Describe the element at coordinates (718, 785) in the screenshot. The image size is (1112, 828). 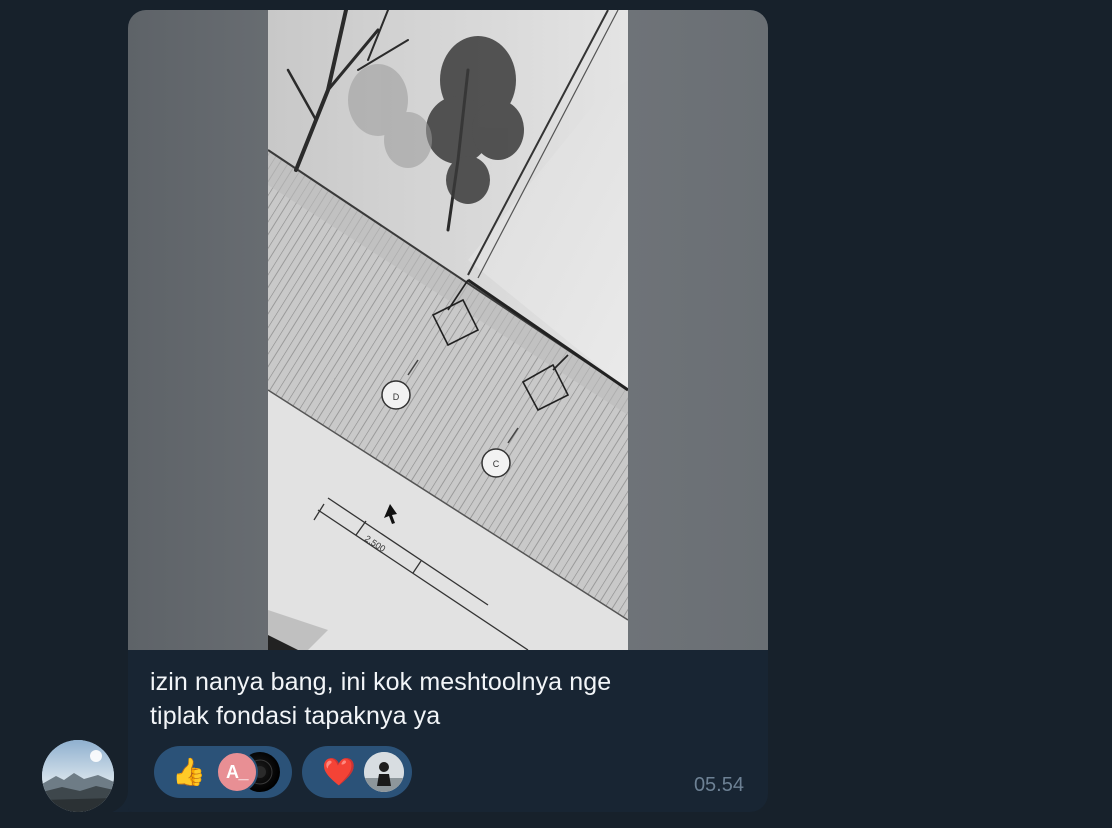
I see `message-timestamp: 05.54` at that location.